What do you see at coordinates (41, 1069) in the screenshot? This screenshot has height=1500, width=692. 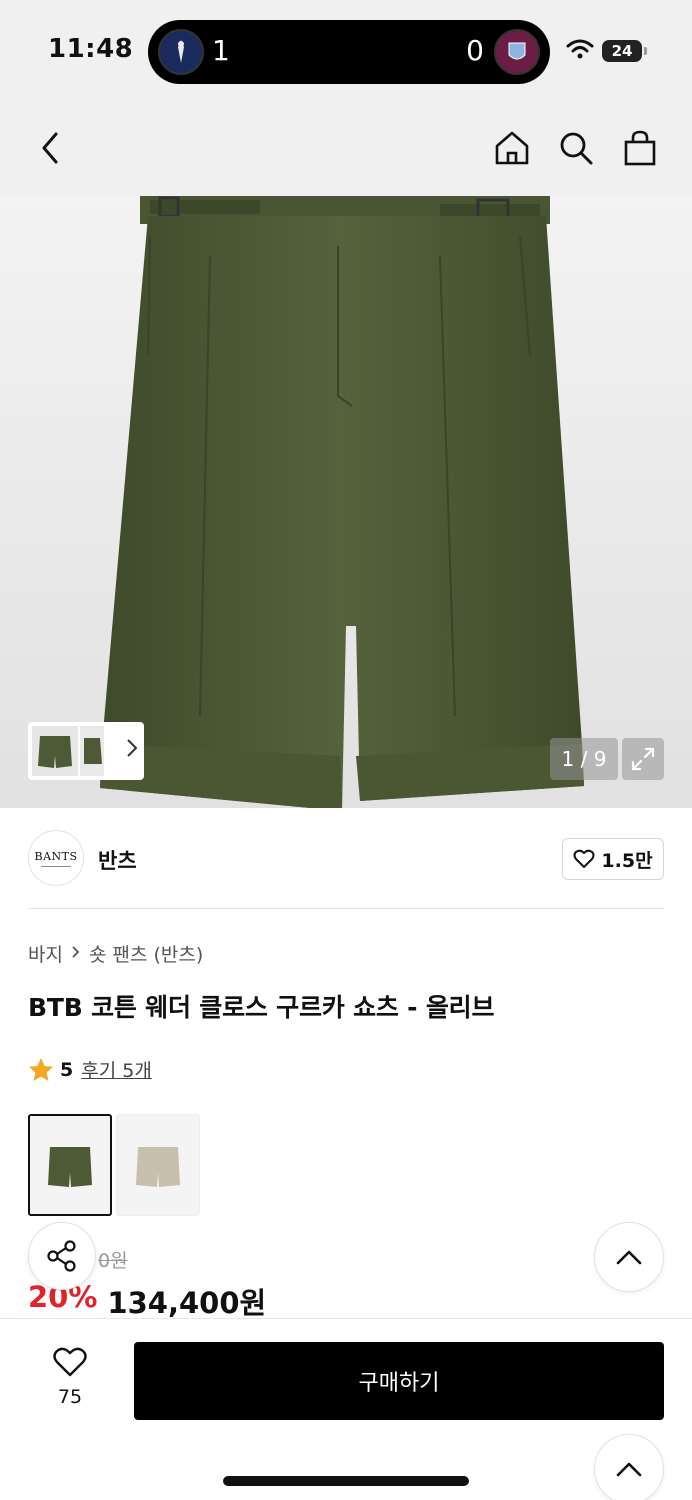 I see `star-icon` at bounding box center [41, 1069].